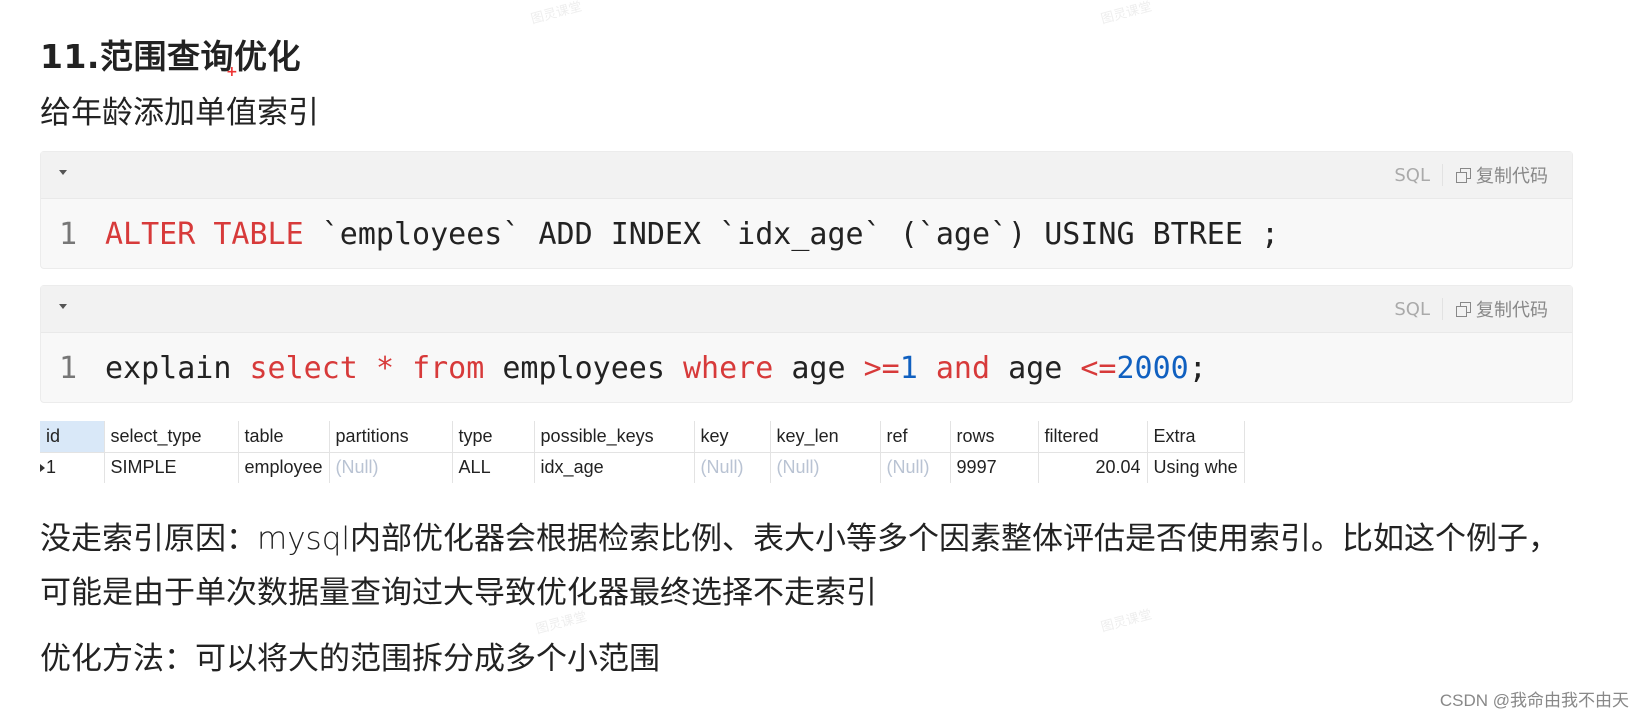 The height and width of the screenshot is (723, 1645). What do you see at coordinates (42, 468) in the screenshot?
I see `current-row-indicator-icon` at bounding box center [42, 468].